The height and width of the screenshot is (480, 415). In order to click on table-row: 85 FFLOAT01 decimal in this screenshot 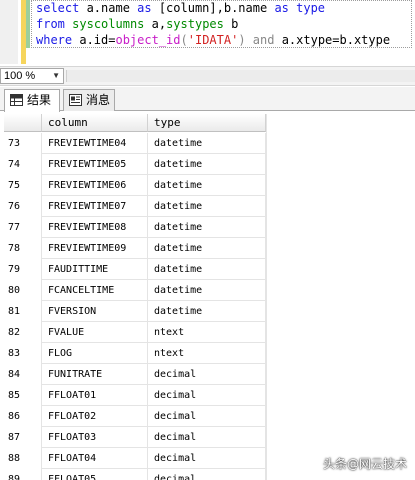, I will do `click(135, 395)`.